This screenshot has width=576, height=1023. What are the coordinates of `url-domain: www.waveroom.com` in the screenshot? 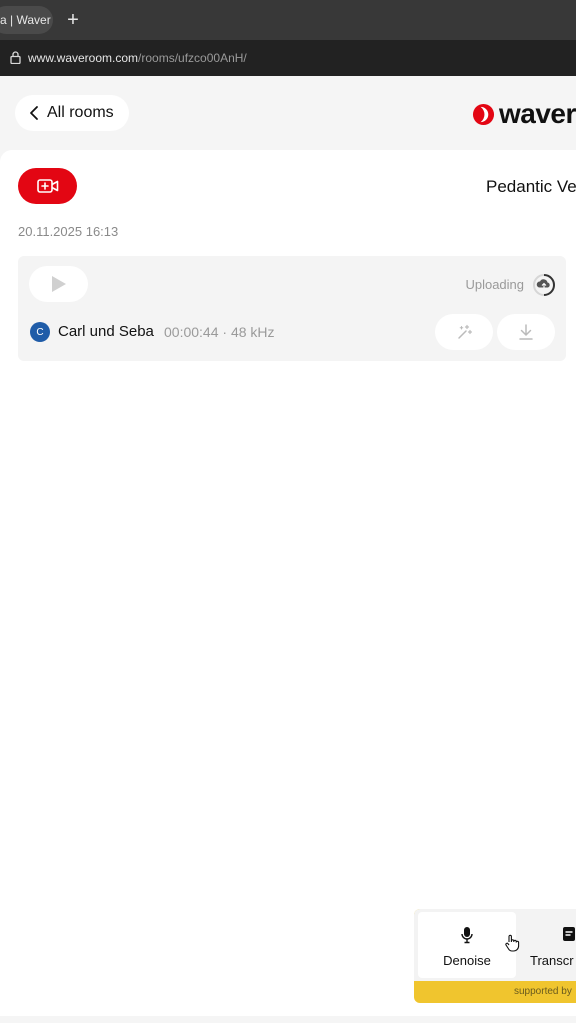 It's located at (83, 58).